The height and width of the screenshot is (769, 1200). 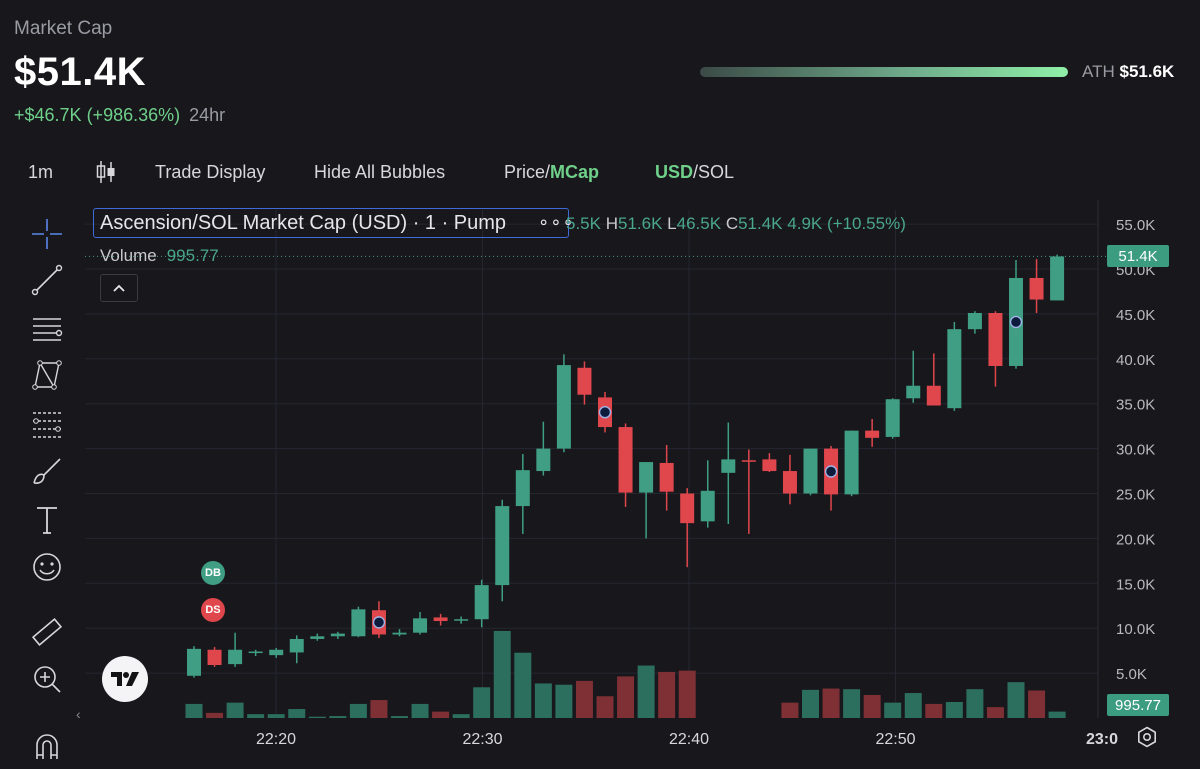 I want to click on usd-sol-toggle: USD/SOL, so click(x=694, y=172).